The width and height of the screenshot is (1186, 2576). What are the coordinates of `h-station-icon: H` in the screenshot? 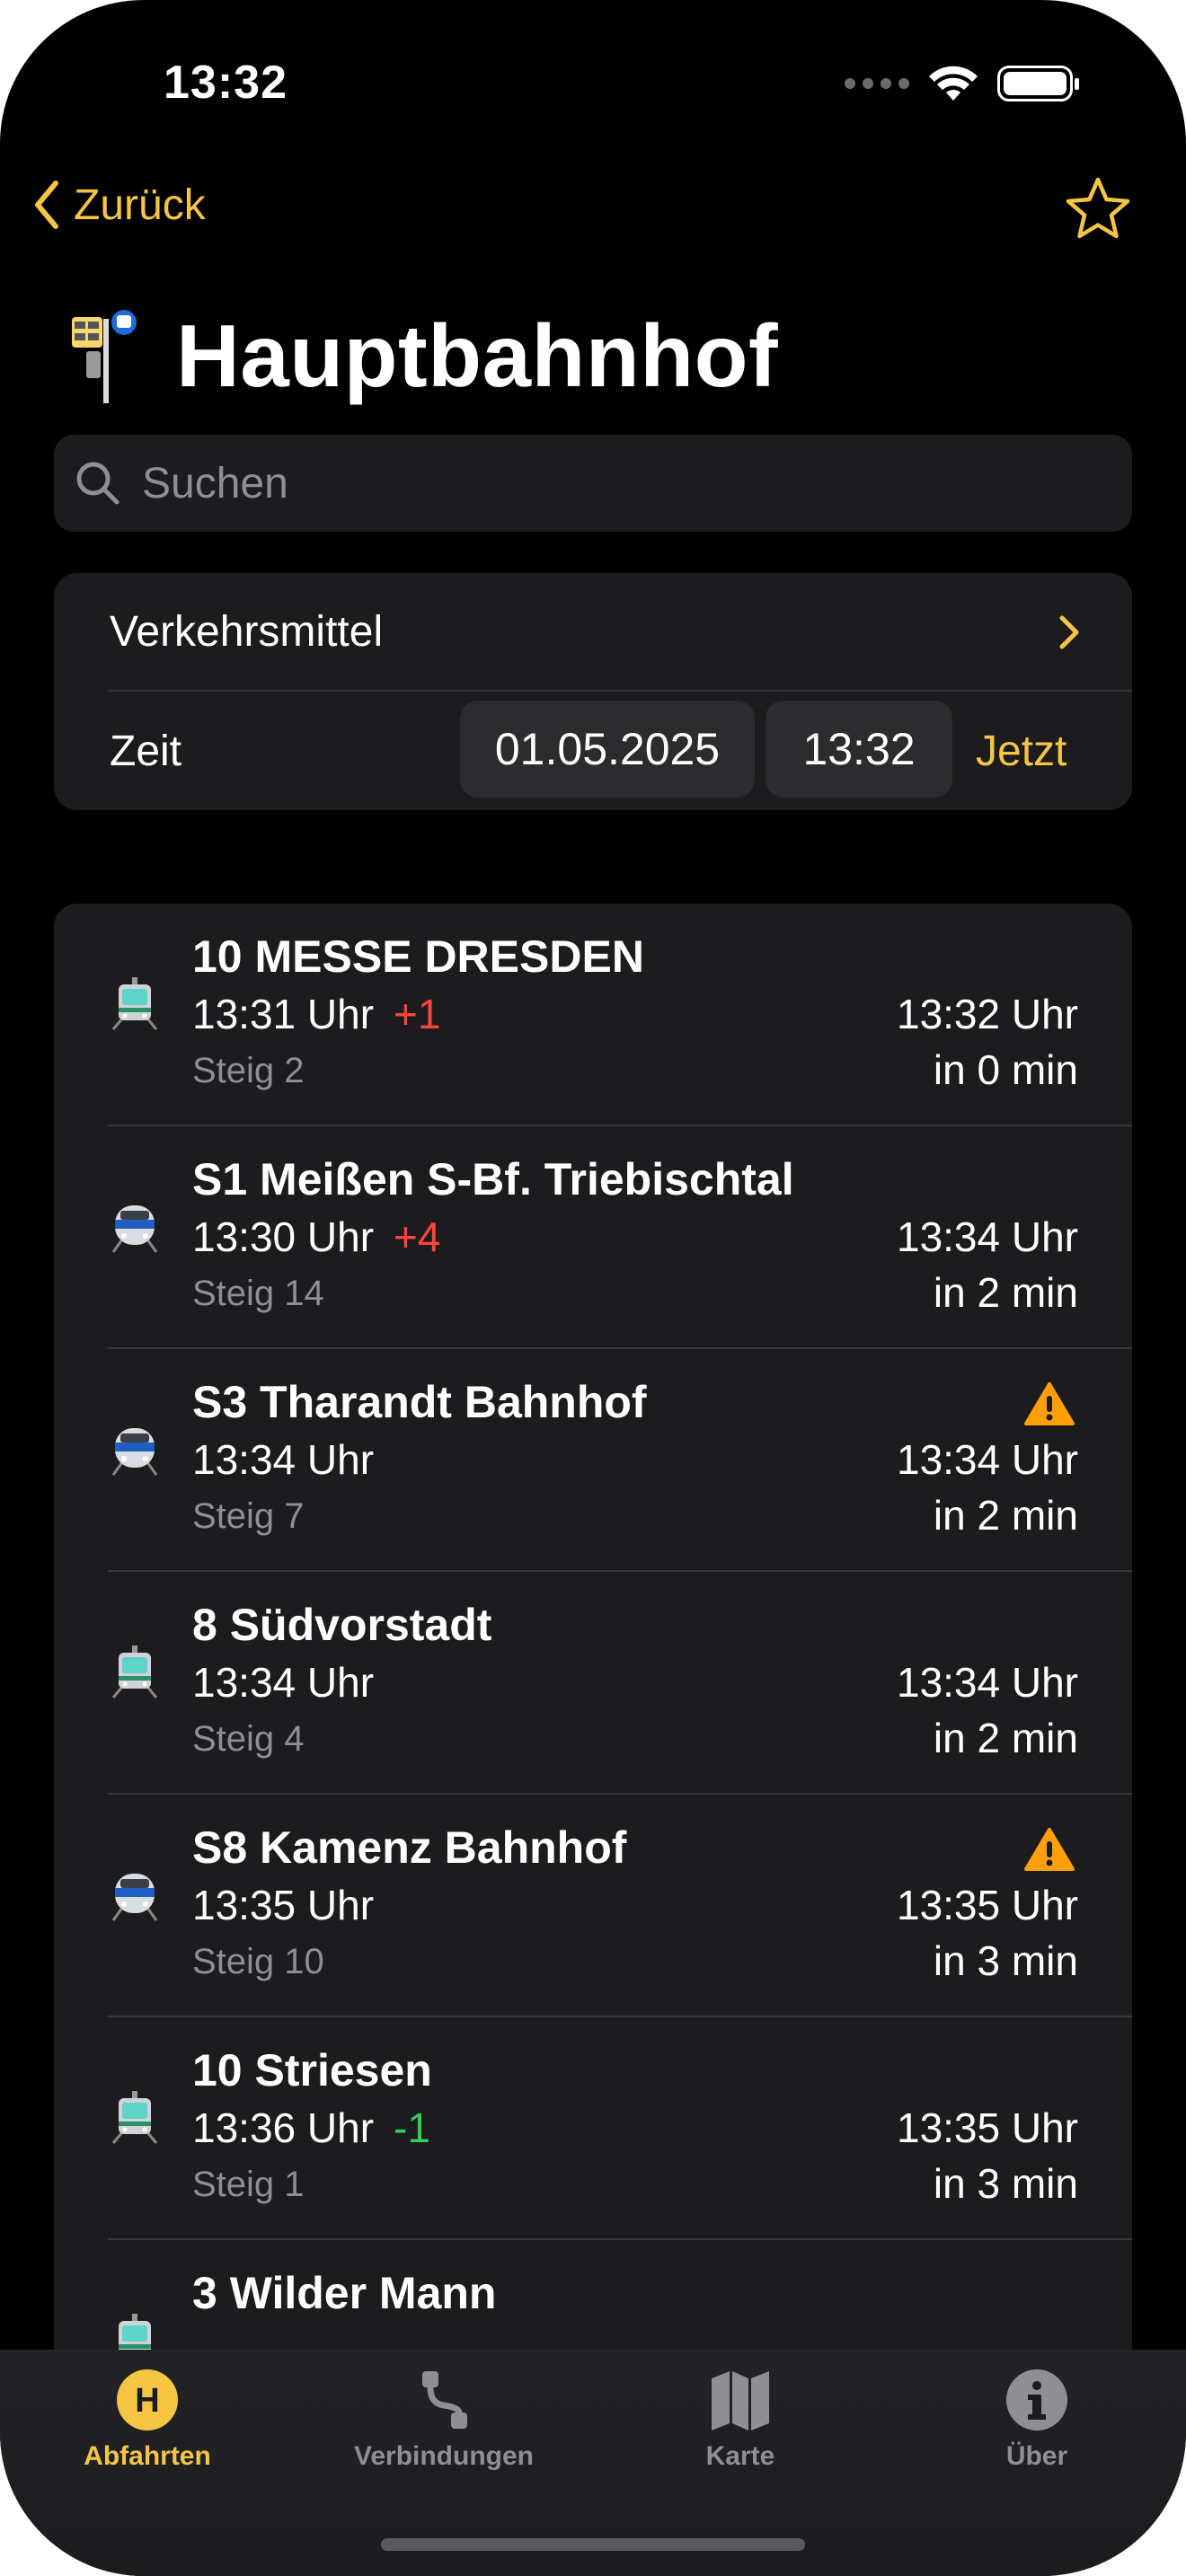 It's located at (147, 2399).